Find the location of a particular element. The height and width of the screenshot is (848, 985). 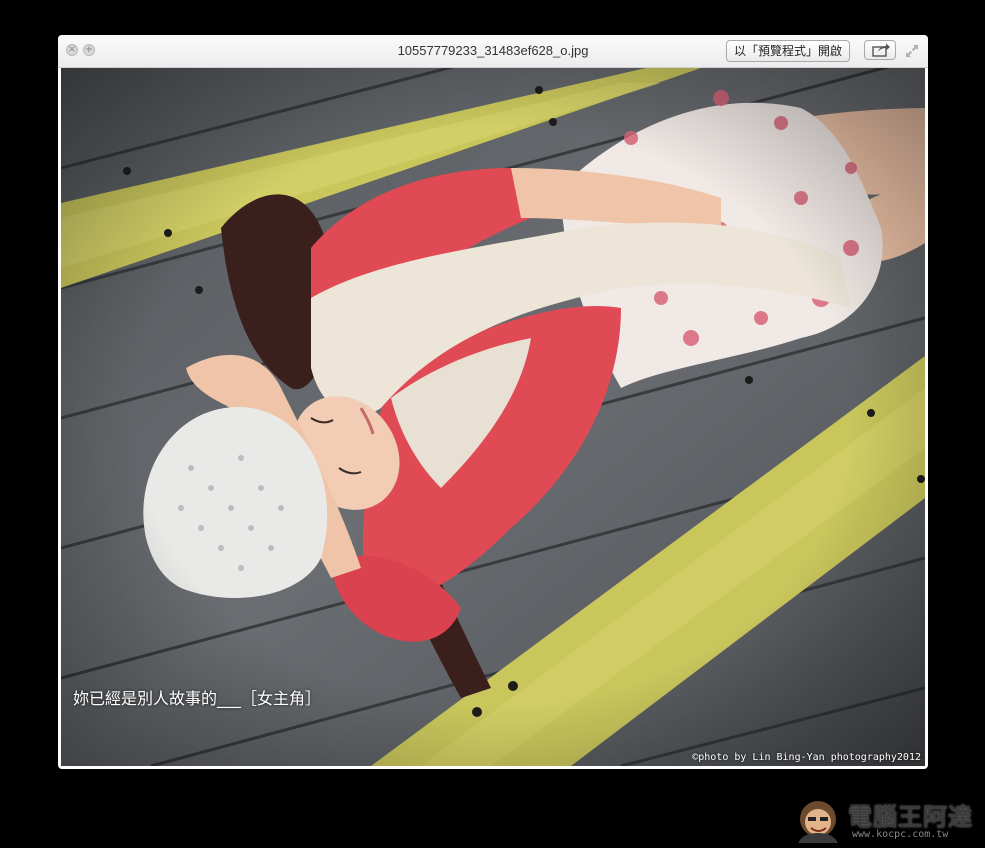

site-watermark: 電腦王阿達 www.kocpc.com.tw is located at coordinates (885, 820).